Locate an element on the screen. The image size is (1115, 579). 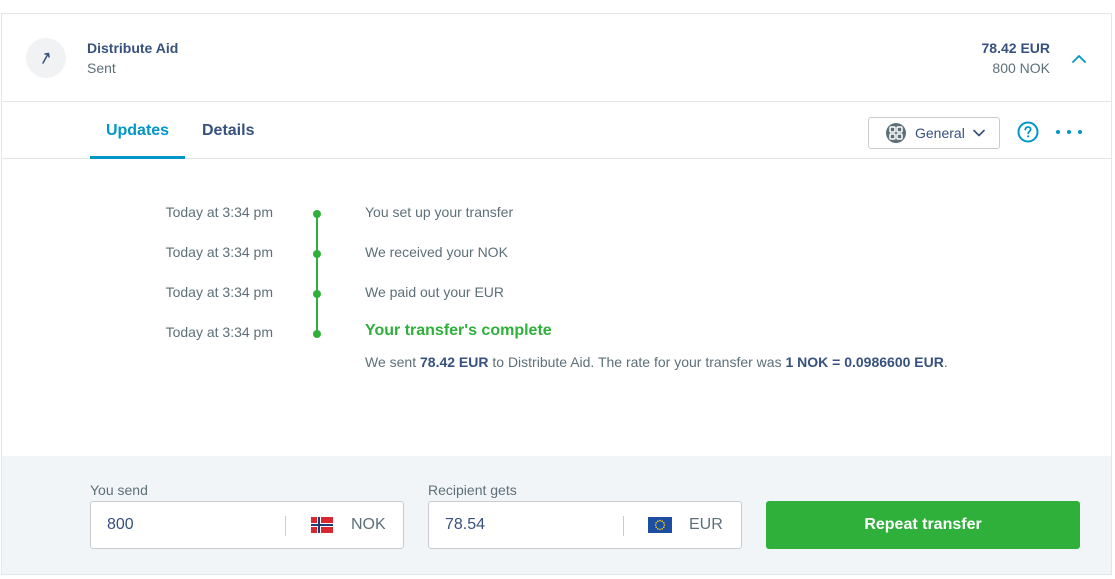
more-dots-icon is located at coordinates (1058, 132).